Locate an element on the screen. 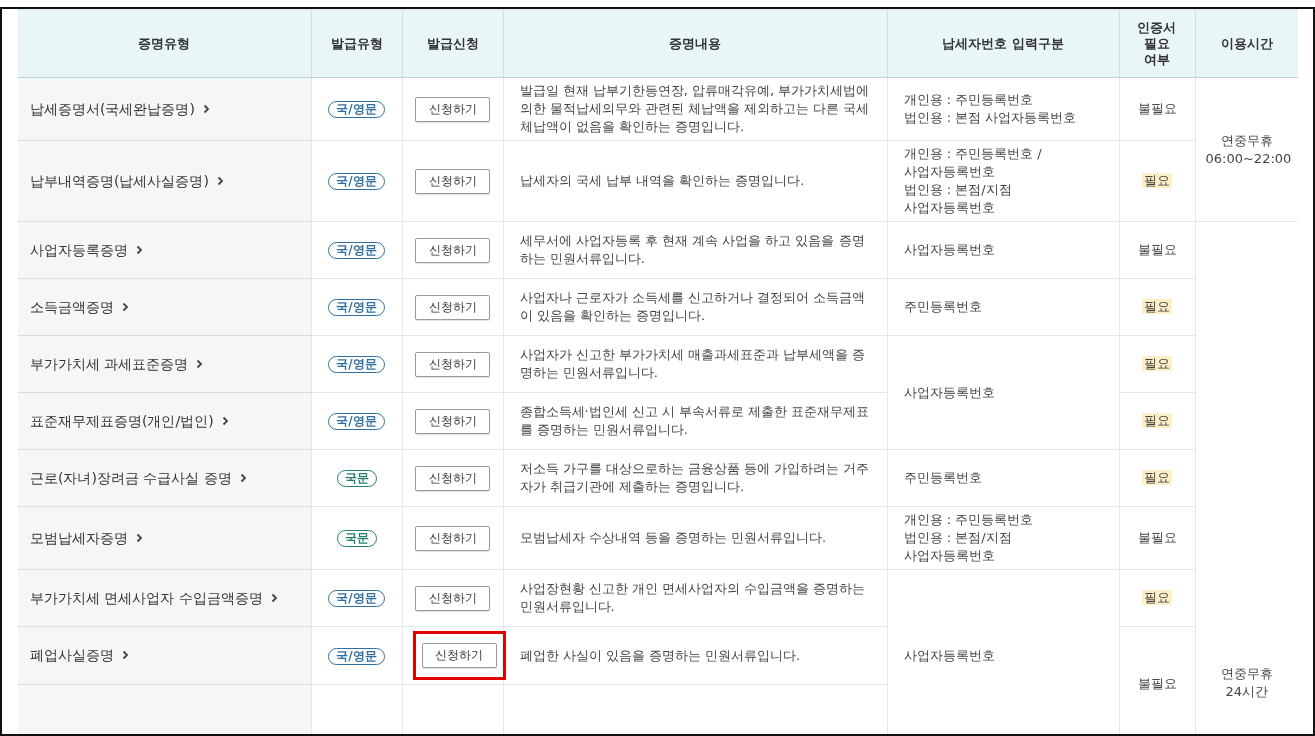 This screenshot has height=736, width=1315. description-text: 사업장현황 신고한 개인 면세사업자의 수입금액을 증명하는 민원서류입니다. is located at coordinates (692, 597).